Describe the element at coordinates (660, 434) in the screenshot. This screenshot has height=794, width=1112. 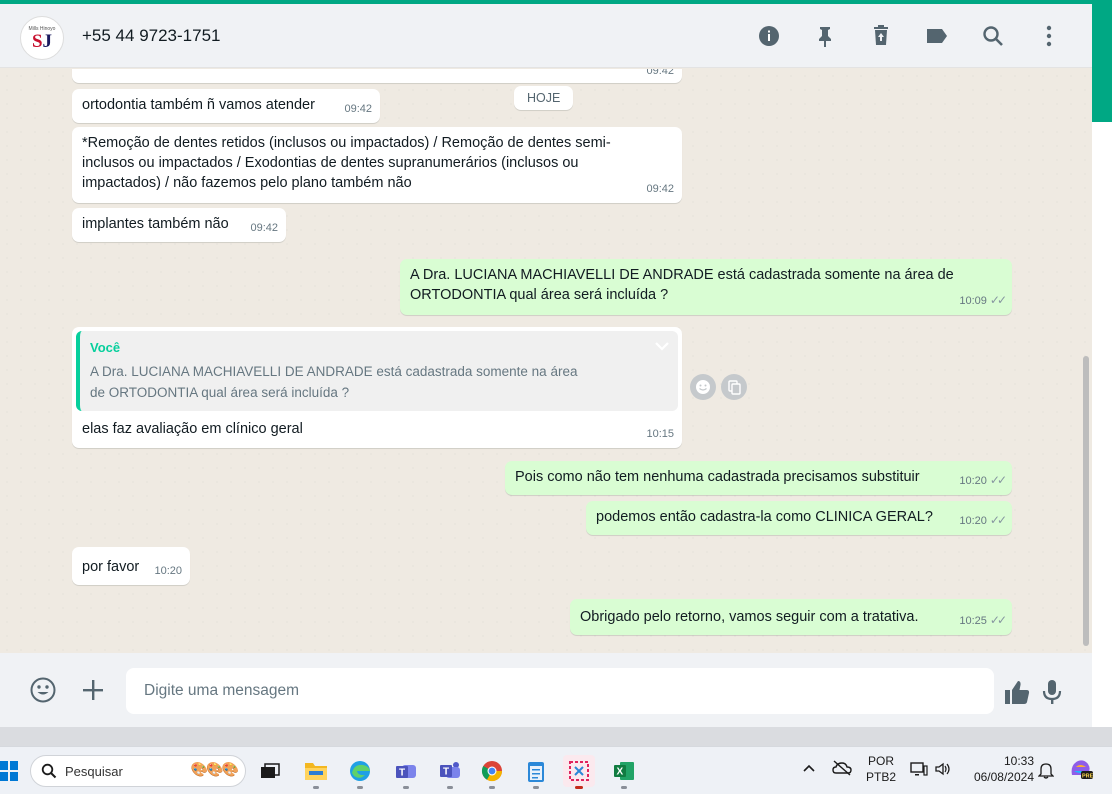
I see `message-time: 10:15` at that location.